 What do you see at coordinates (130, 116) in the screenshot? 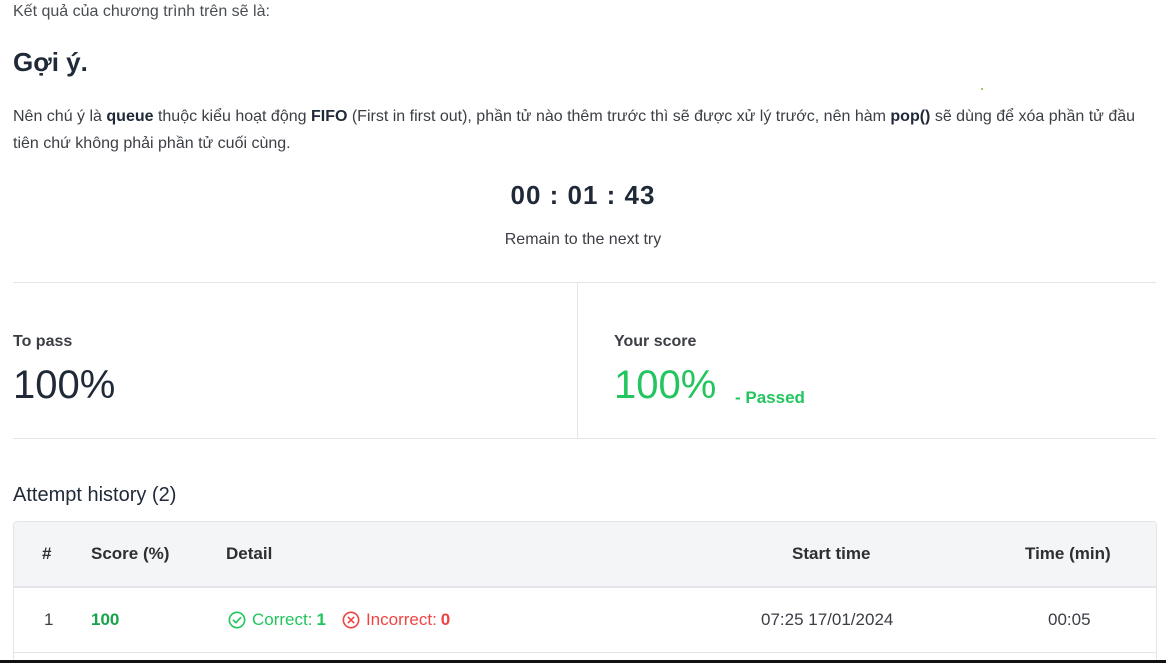
I see `hint-keyword-queue: queue` at bounding box center [130, 116].